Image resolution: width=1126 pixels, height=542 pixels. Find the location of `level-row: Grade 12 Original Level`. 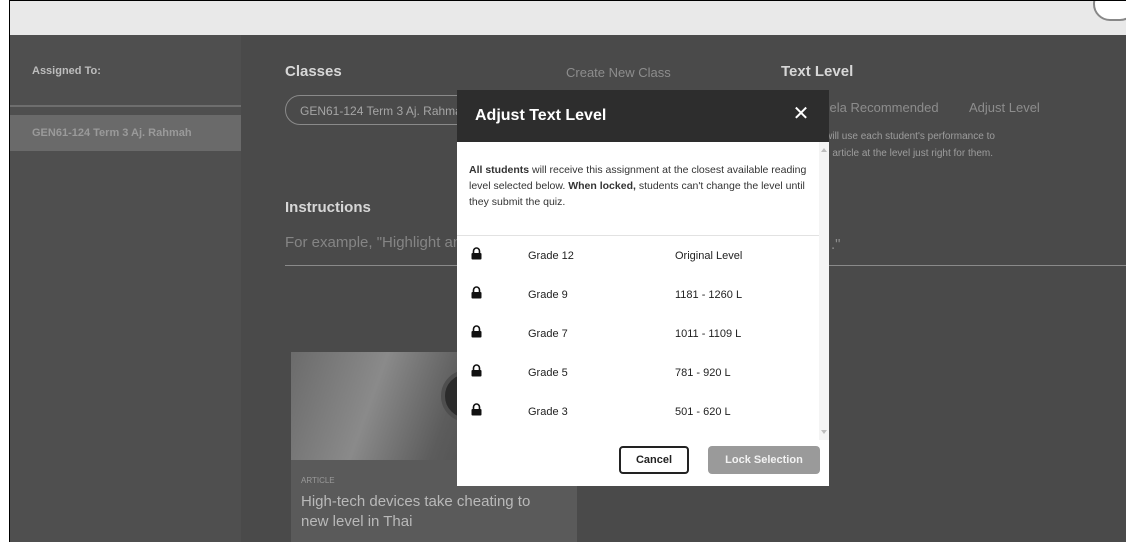

level-row: Grade 12 Original Level is located at coordinates (638, 256).